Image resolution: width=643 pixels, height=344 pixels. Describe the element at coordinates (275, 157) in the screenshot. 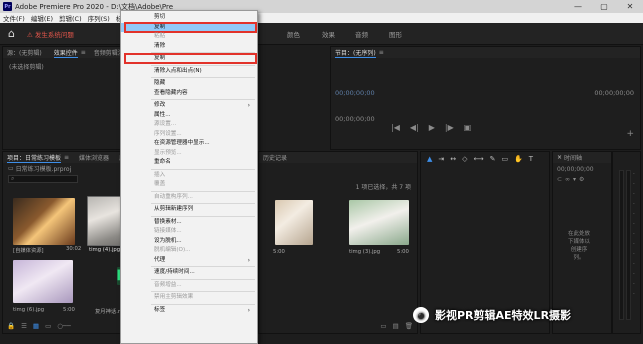

I see `tab-history: 历史记录` at that location.